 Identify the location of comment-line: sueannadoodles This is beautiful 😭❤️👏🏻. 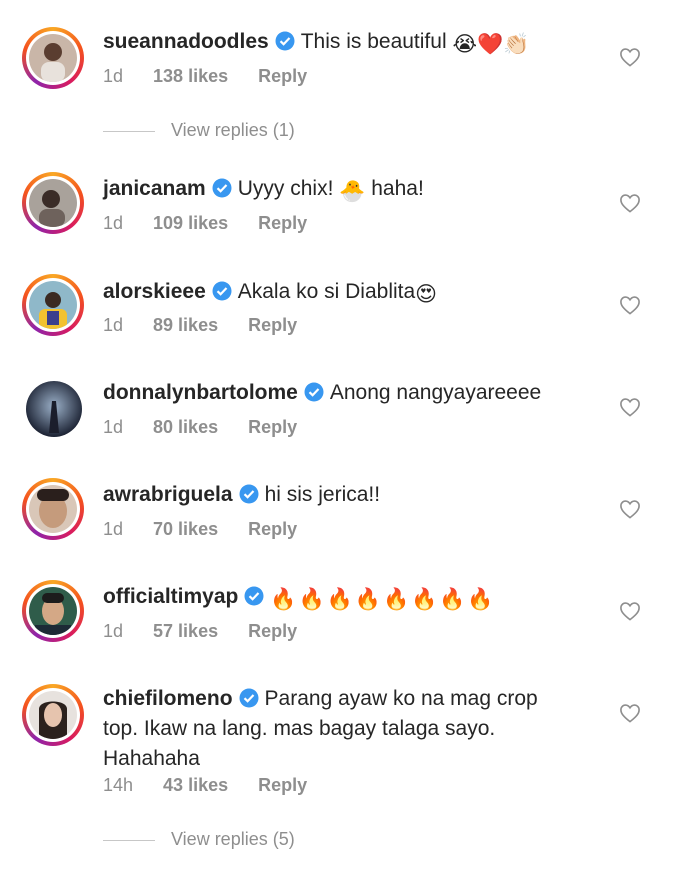
(338, 43).